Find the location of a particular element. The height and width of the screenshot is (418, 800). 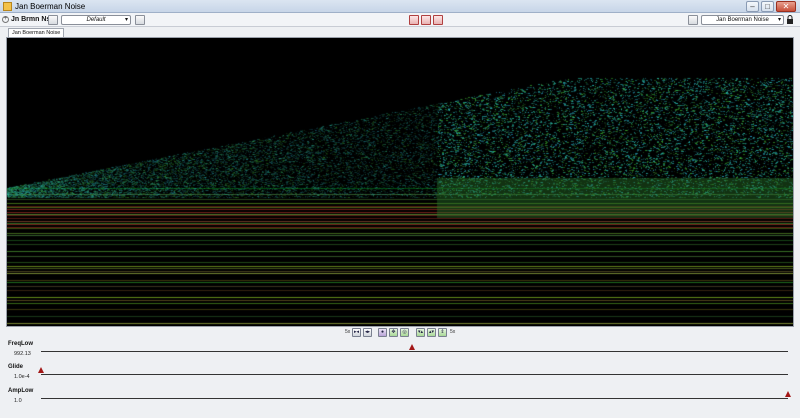

param-name: AmpLow is located at coordinates (21, 391).